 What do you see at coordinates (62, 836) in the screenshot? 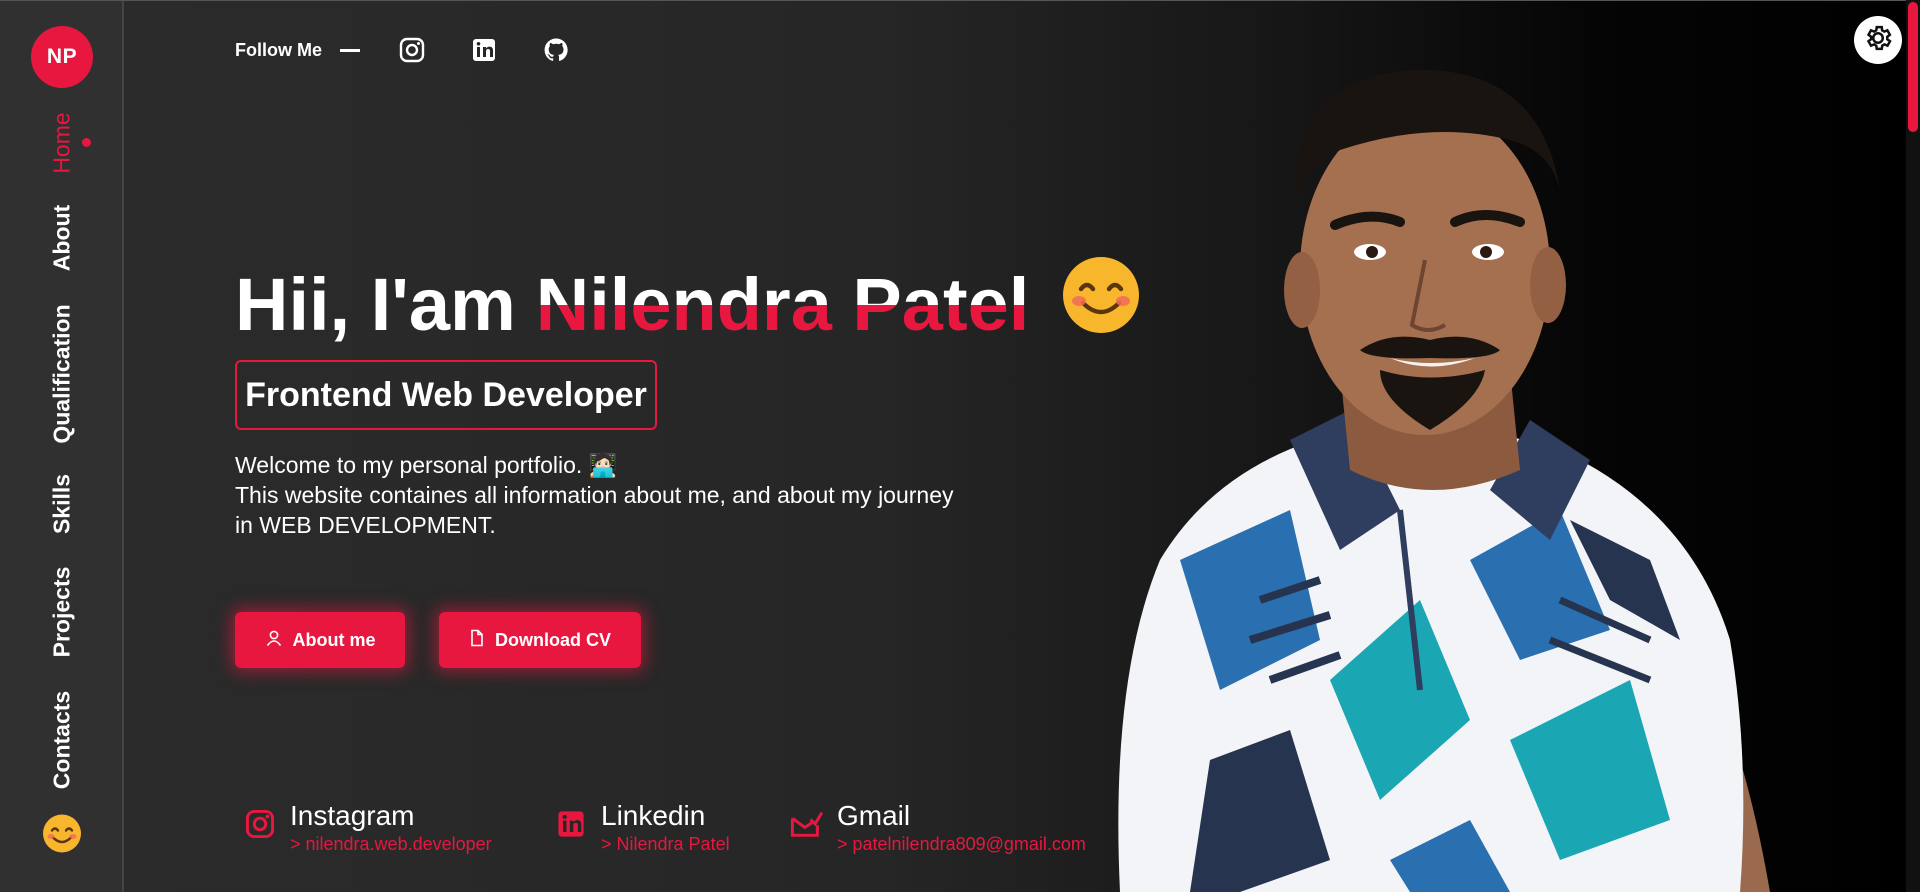
I see `smiling-face-icon` at bounding box center [62, 836].